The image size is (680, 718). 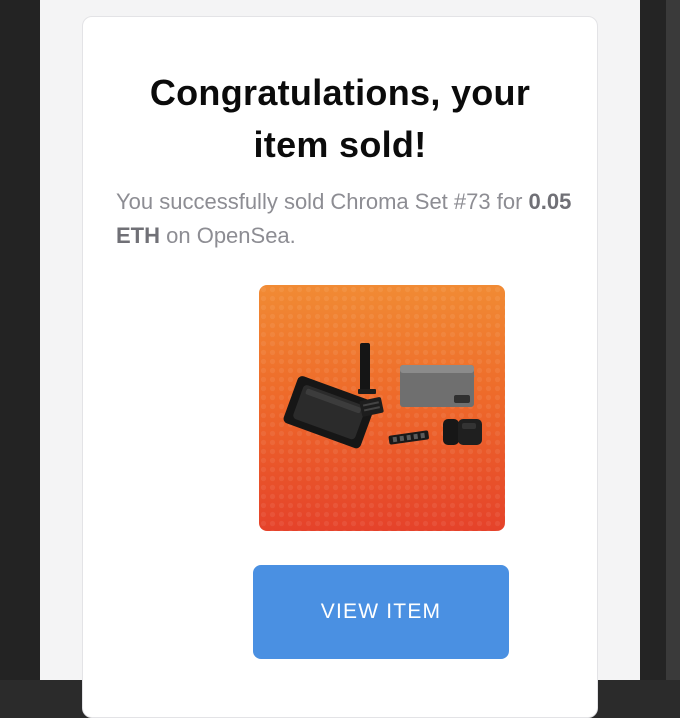 What do you see at coordinates (381, 612) in the screenshot?
I see `view-item-button: VIEW ITEM` at bounding box center [381, 612].